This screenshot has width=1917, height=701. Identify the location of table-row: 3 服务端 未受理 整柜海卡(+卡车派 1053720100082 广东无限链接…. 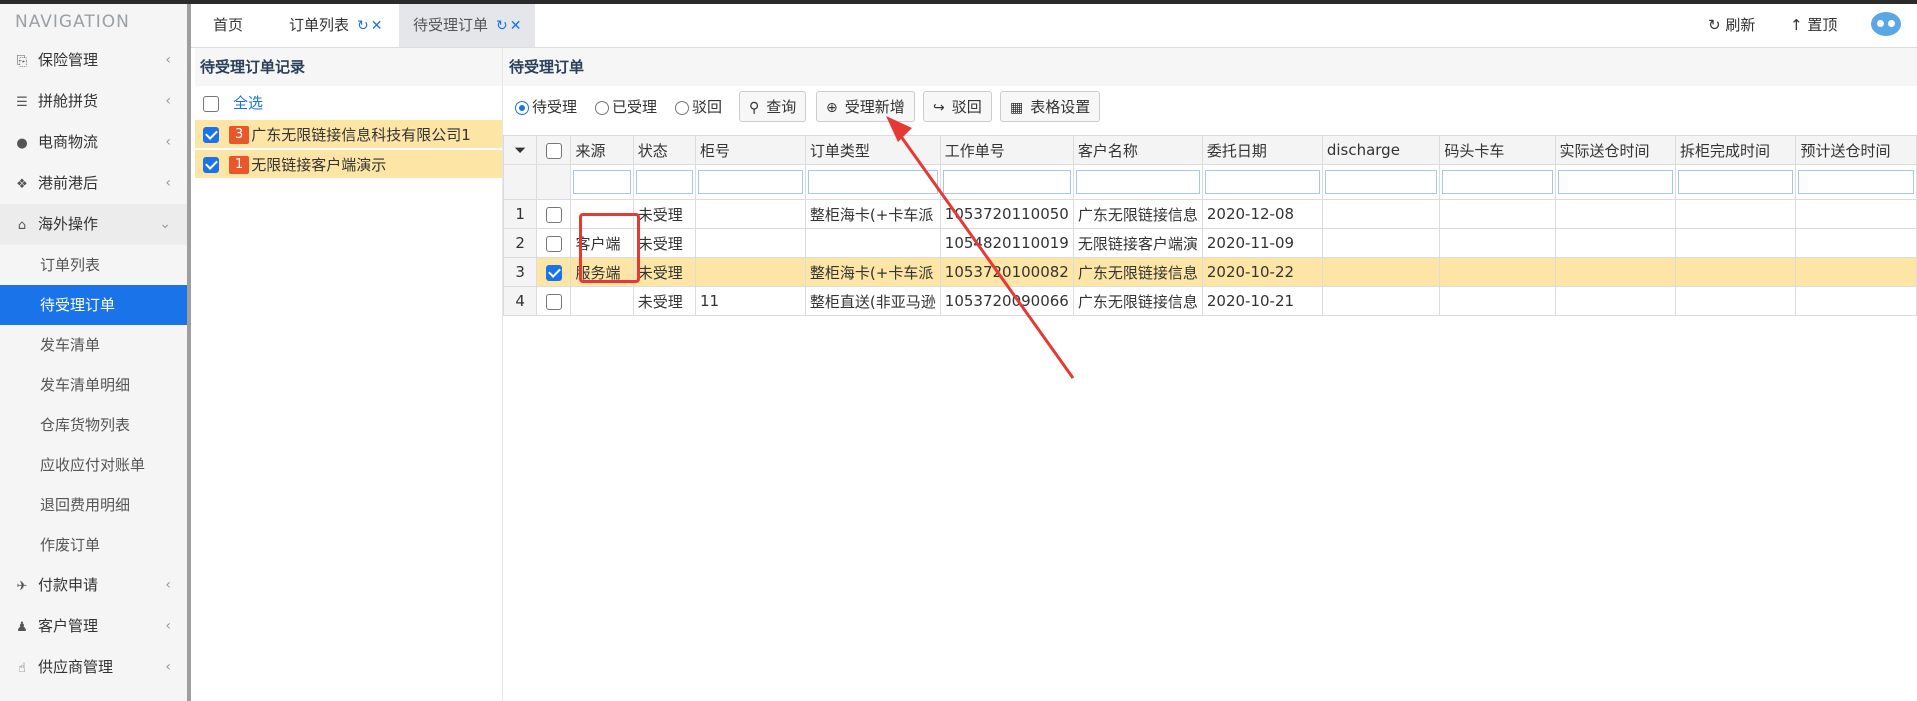
(1209, 272).